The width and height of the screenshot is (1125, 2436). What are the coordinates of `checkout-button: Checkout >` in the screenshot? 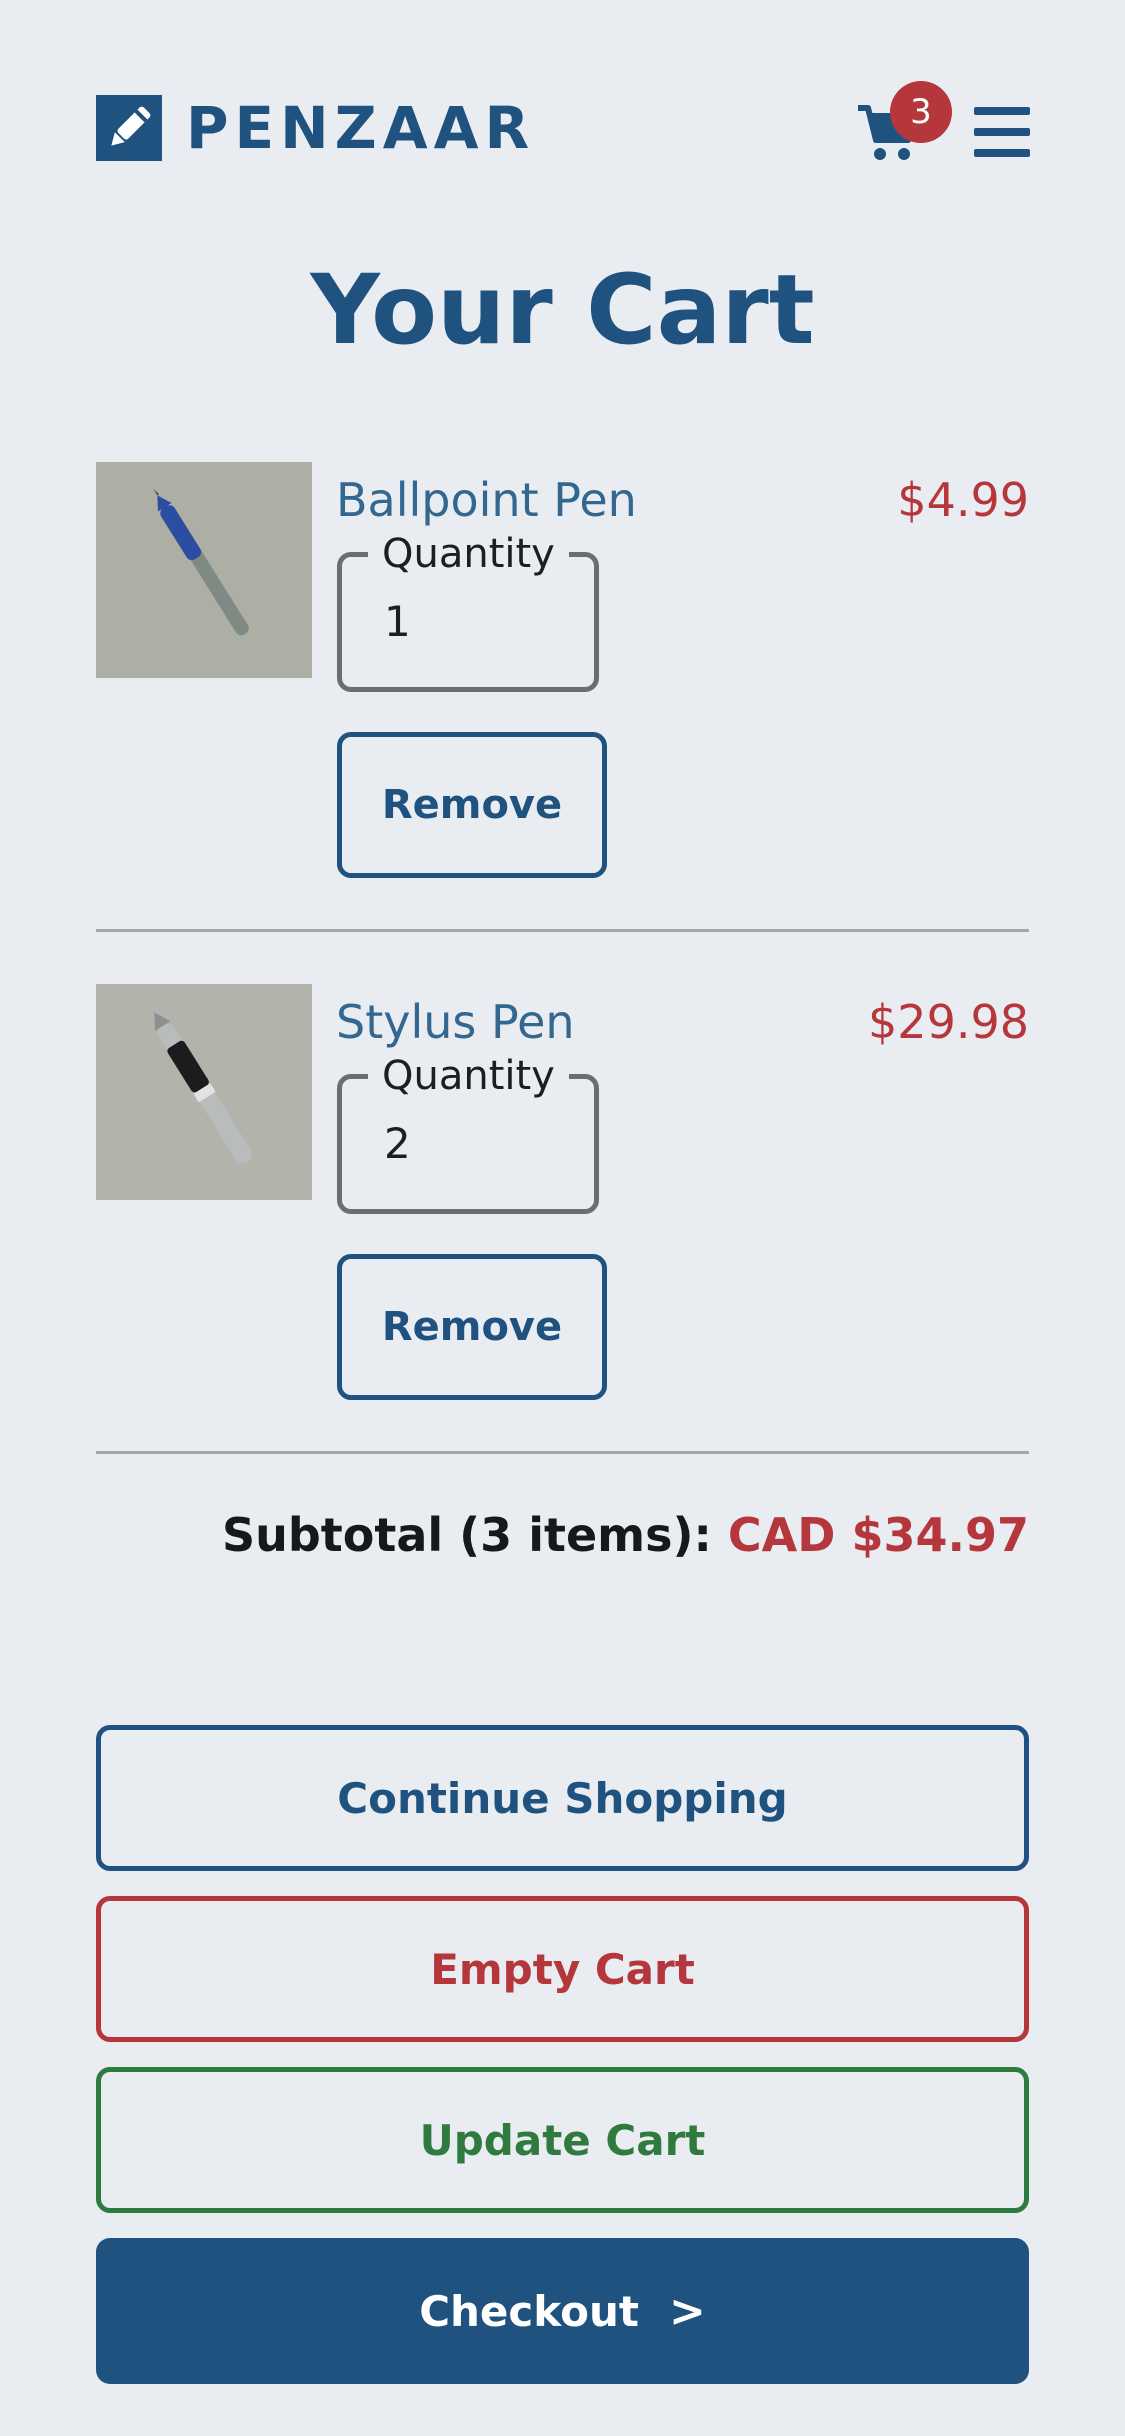 It's located at (562, 2311).